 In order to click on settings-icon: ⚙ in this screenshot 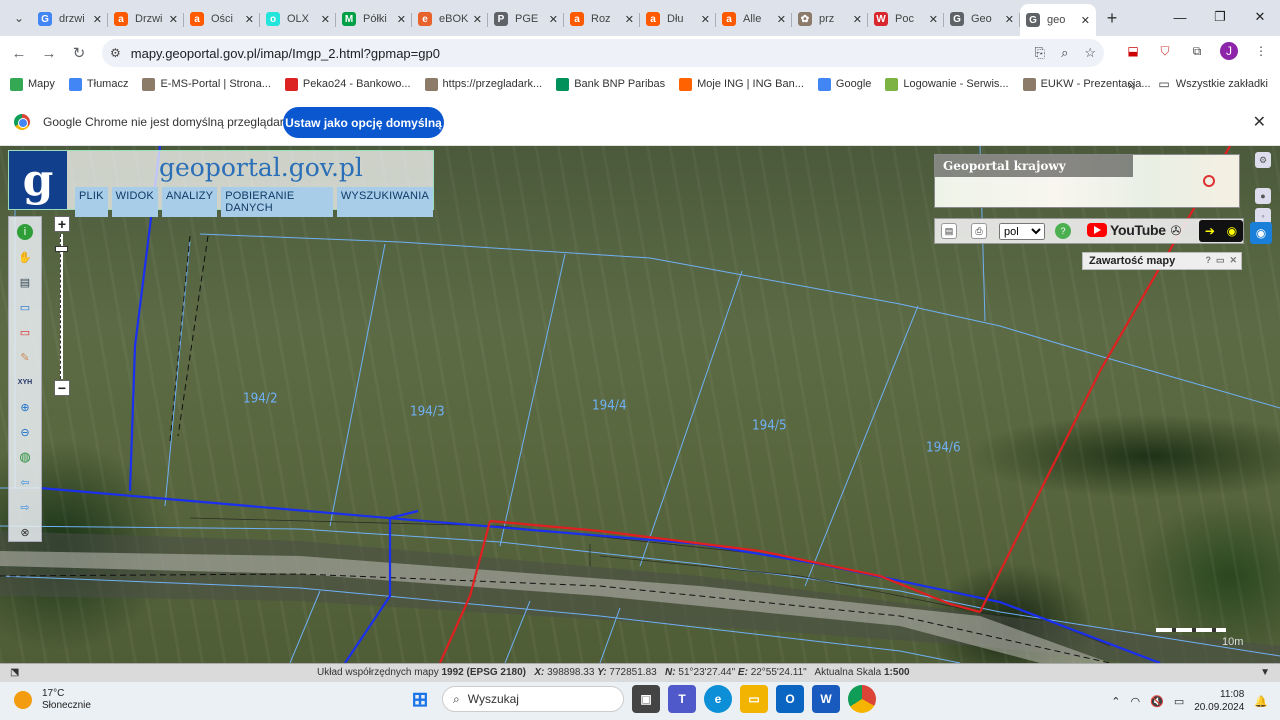, I will do `click(1263, 160)`.